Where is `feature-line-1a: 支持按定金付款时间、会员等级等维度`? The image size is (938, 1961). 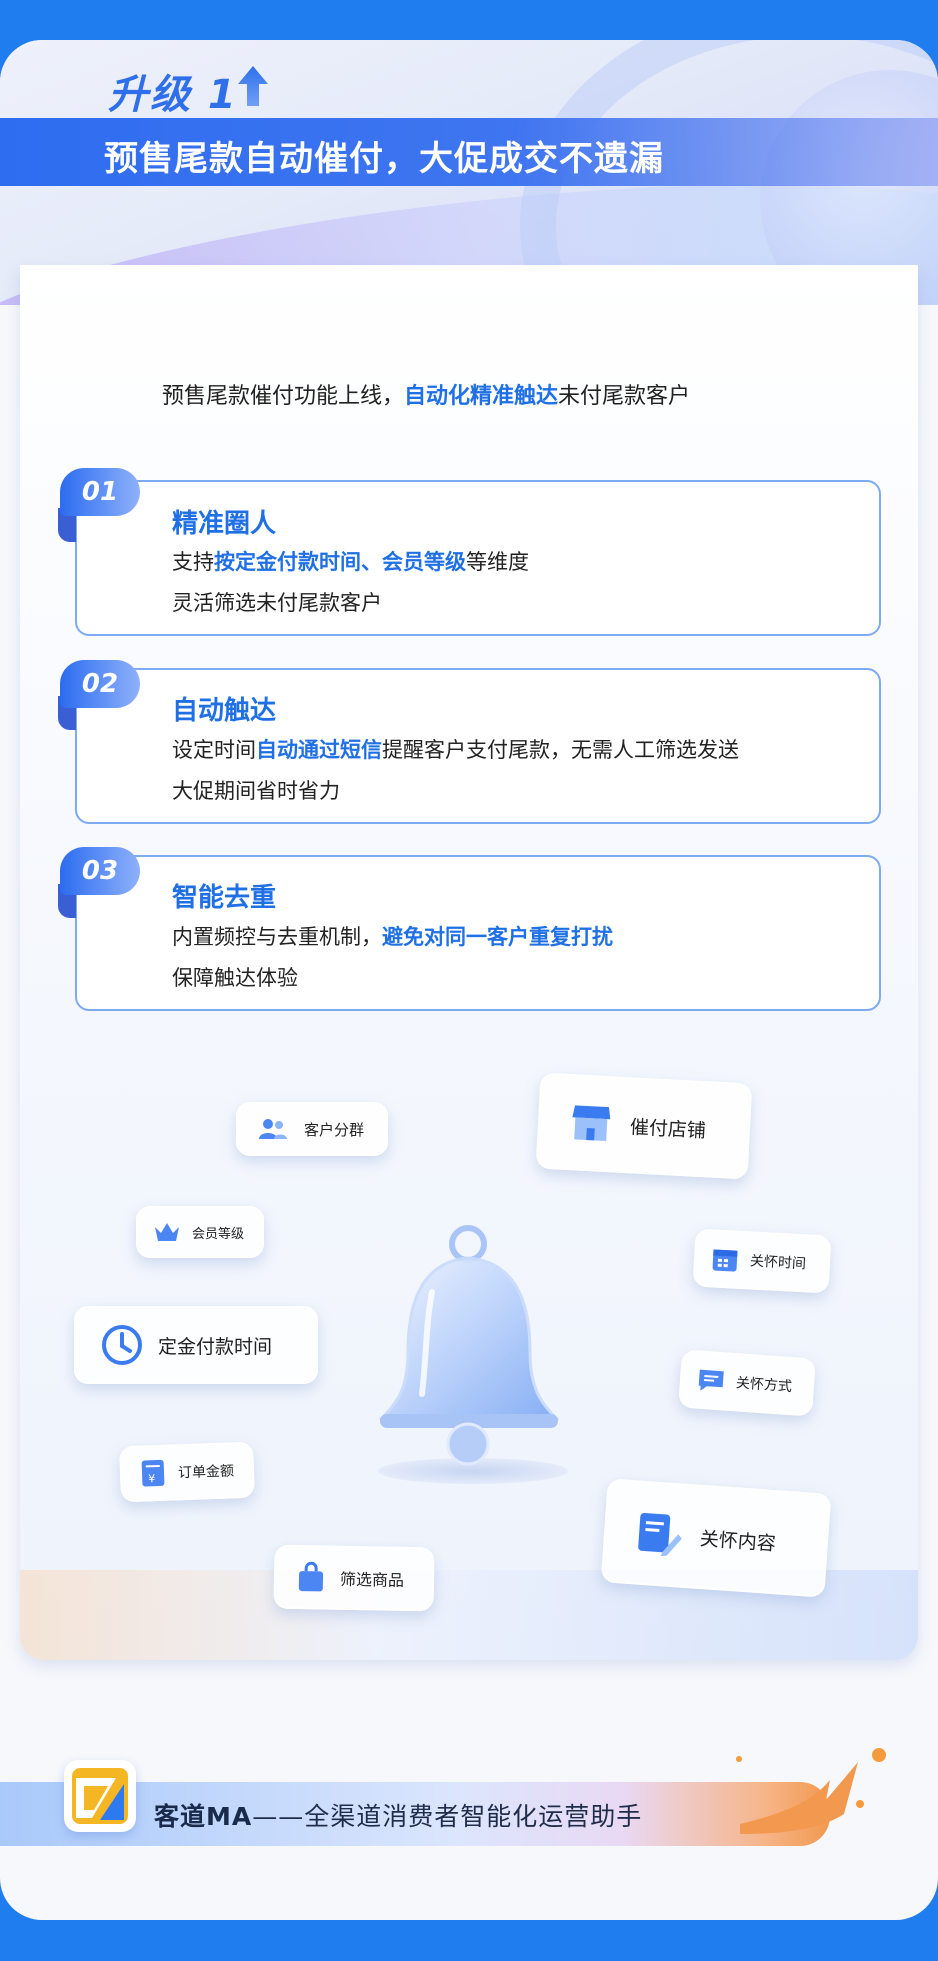
feature-line-1a: 支持按定金付款时间、会员等级等维度 is located at coordinates (350, 562).